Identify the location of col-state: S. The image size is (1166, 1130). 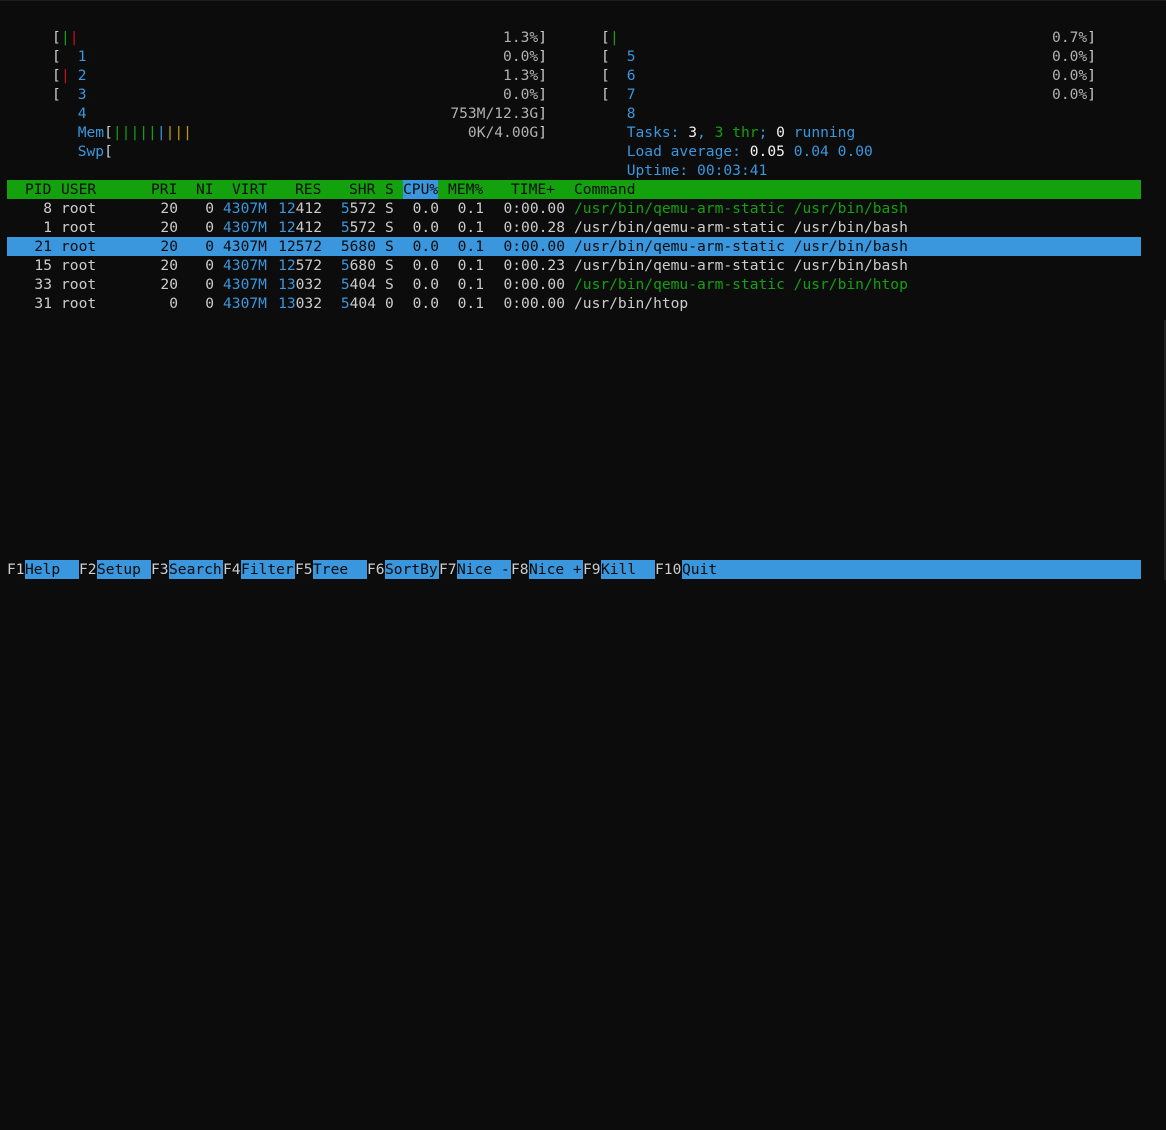
(389, 189).